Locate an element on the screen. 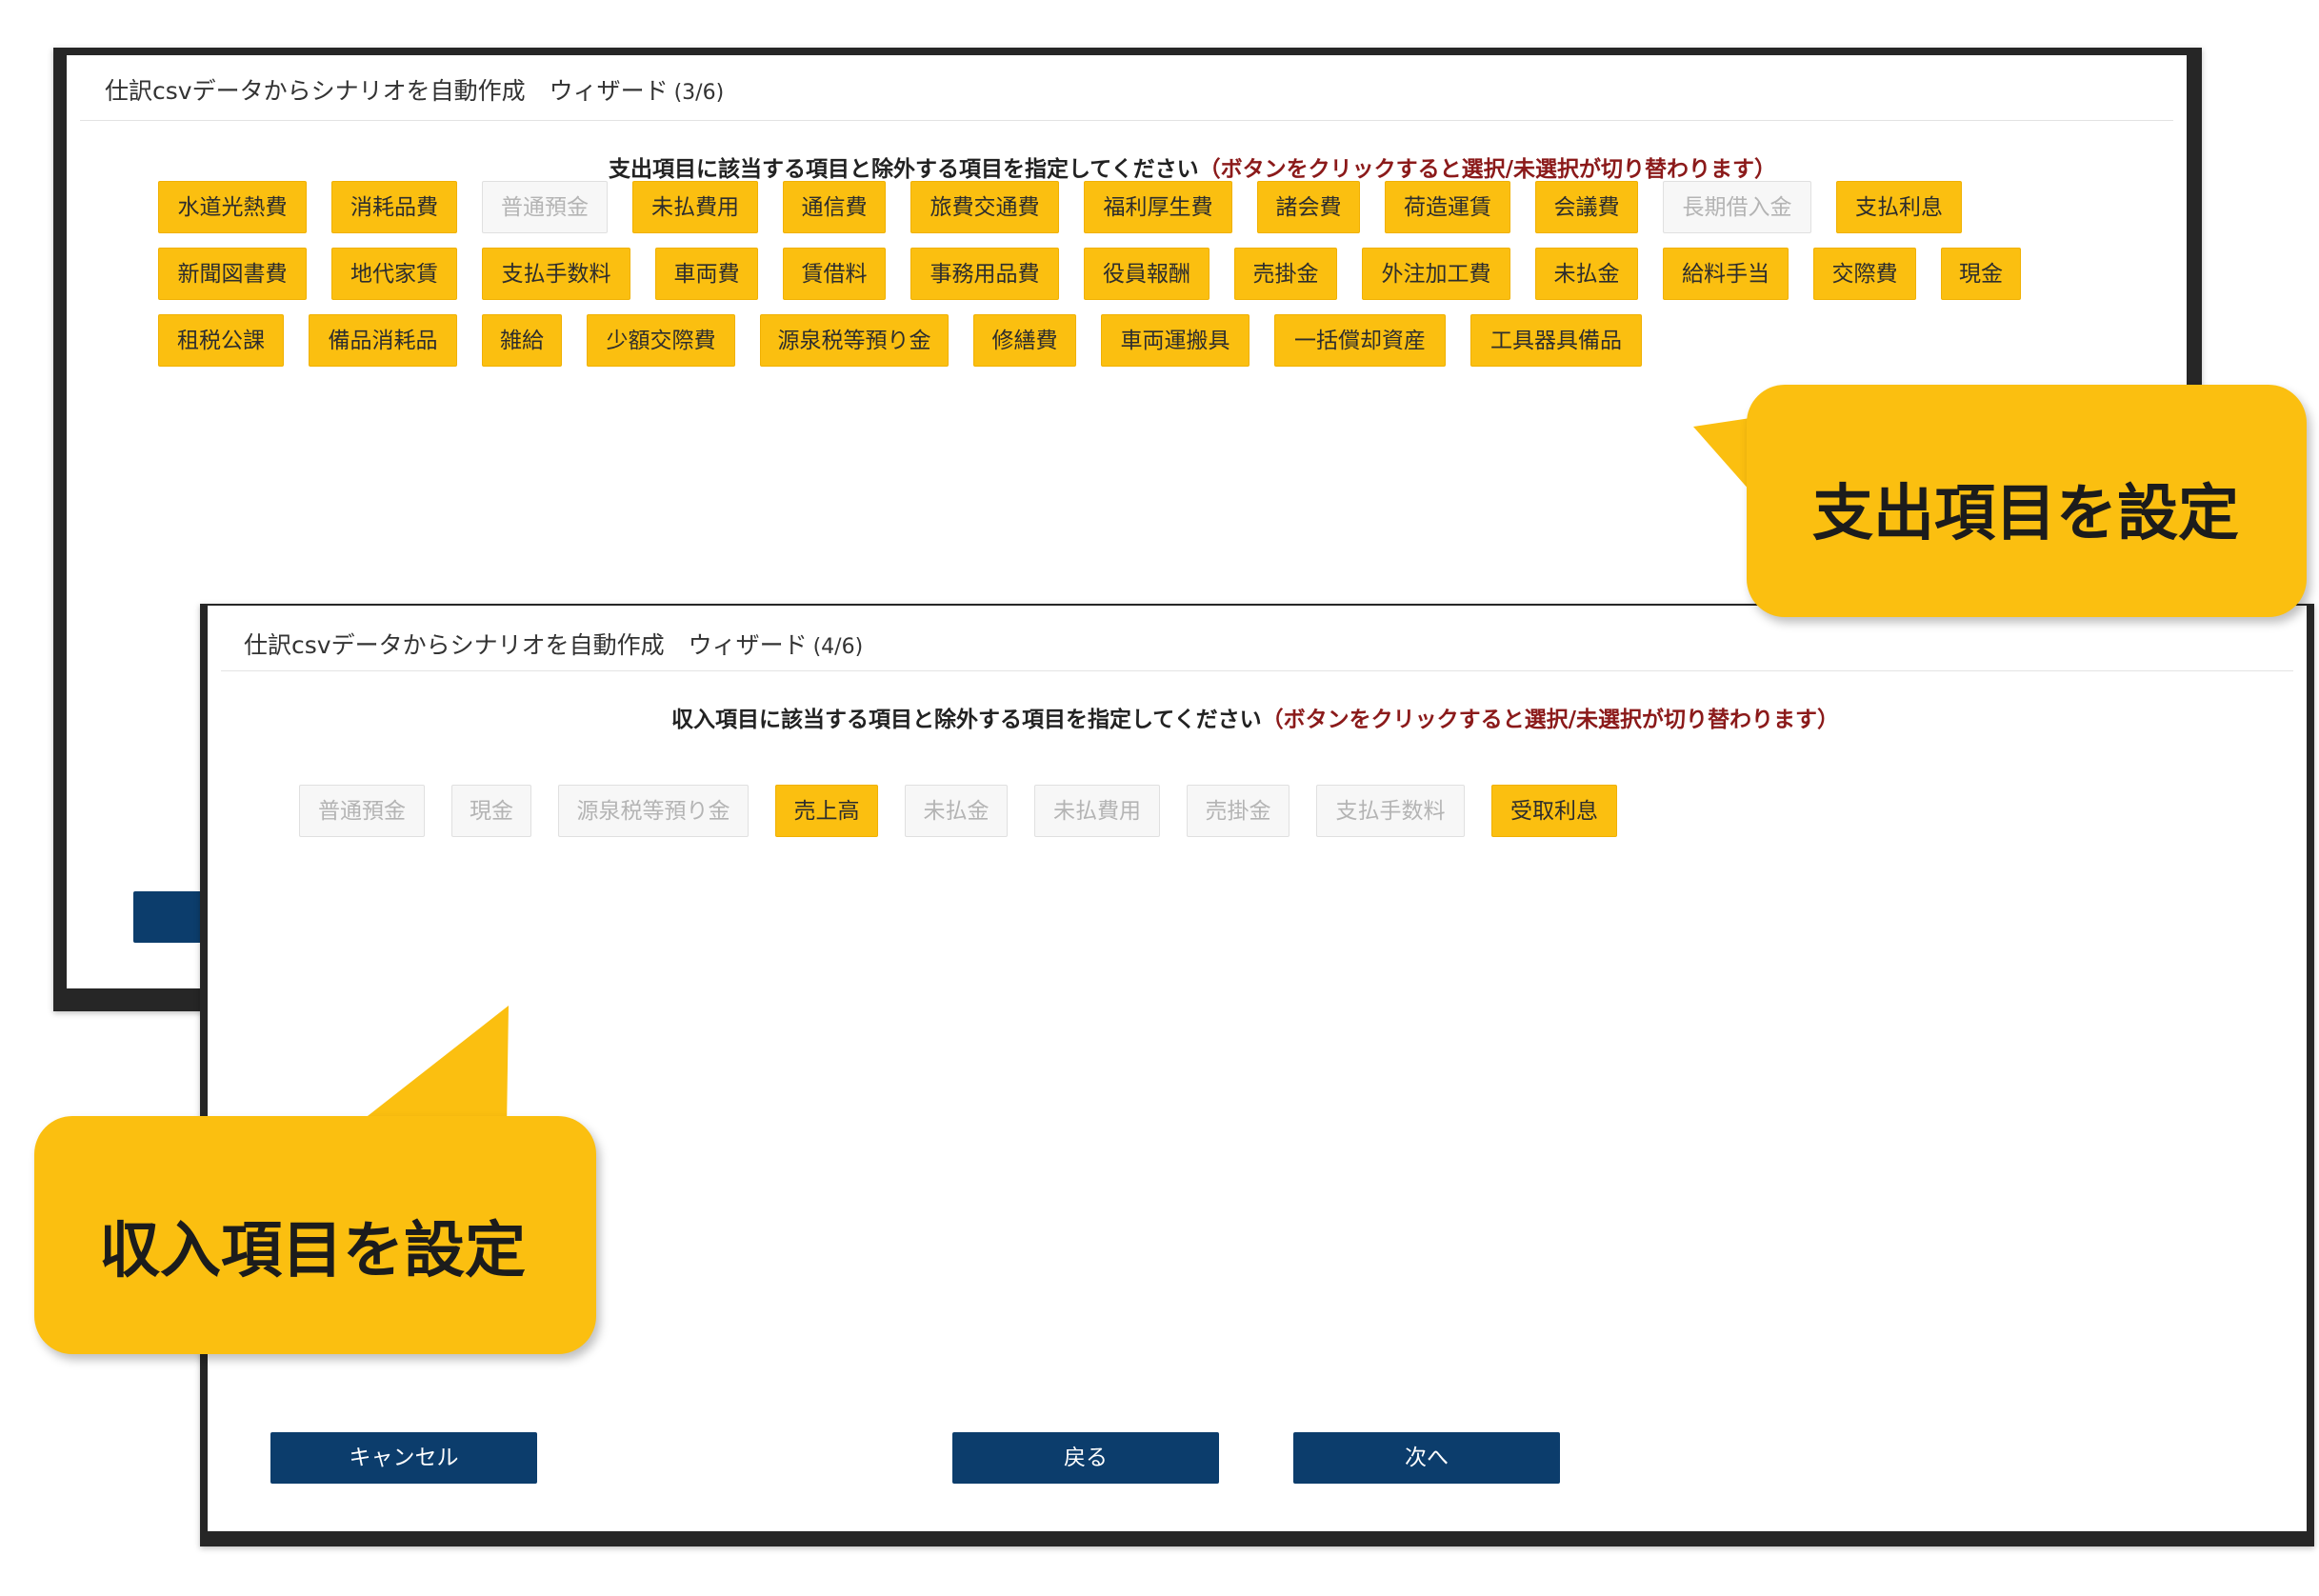 This screenshot has height=1596, width=2319. tag-button: 水道光熱費 is located at coordinates (232, 207).